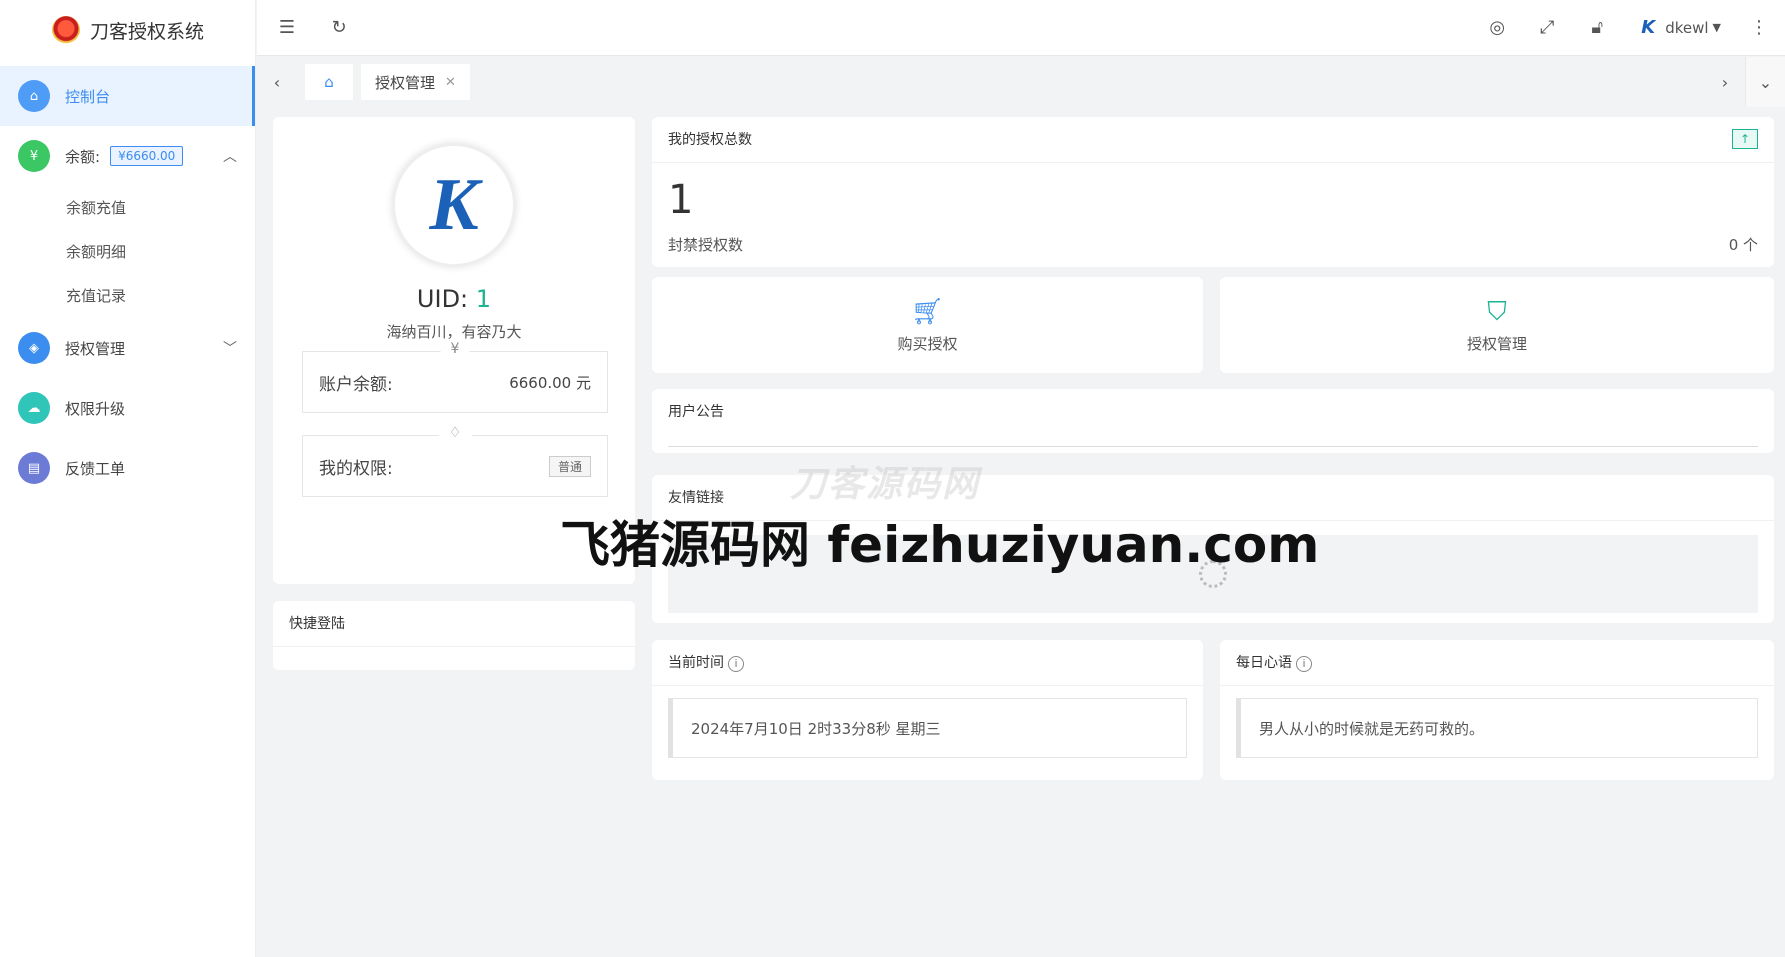  What do you see at coordinates (1725, 82) in the screenshot?
I see `tabs-next-icon: ›` at bounding box center [1725, 82].